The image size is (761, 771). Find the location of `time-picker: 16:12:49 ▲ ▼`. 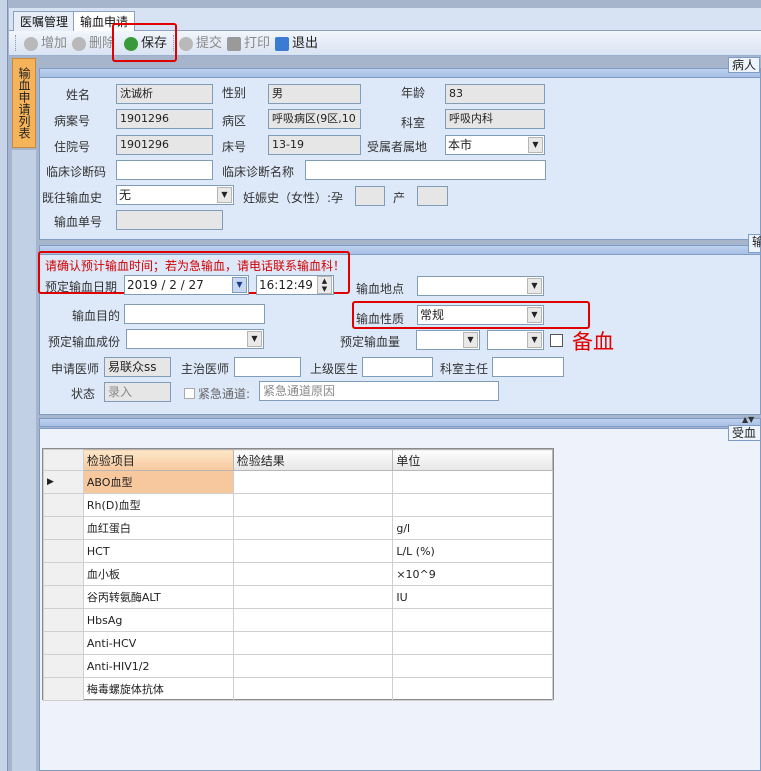

time-picker: 16:12:49 ▲ ▼ is located at coordinates (295, 285).